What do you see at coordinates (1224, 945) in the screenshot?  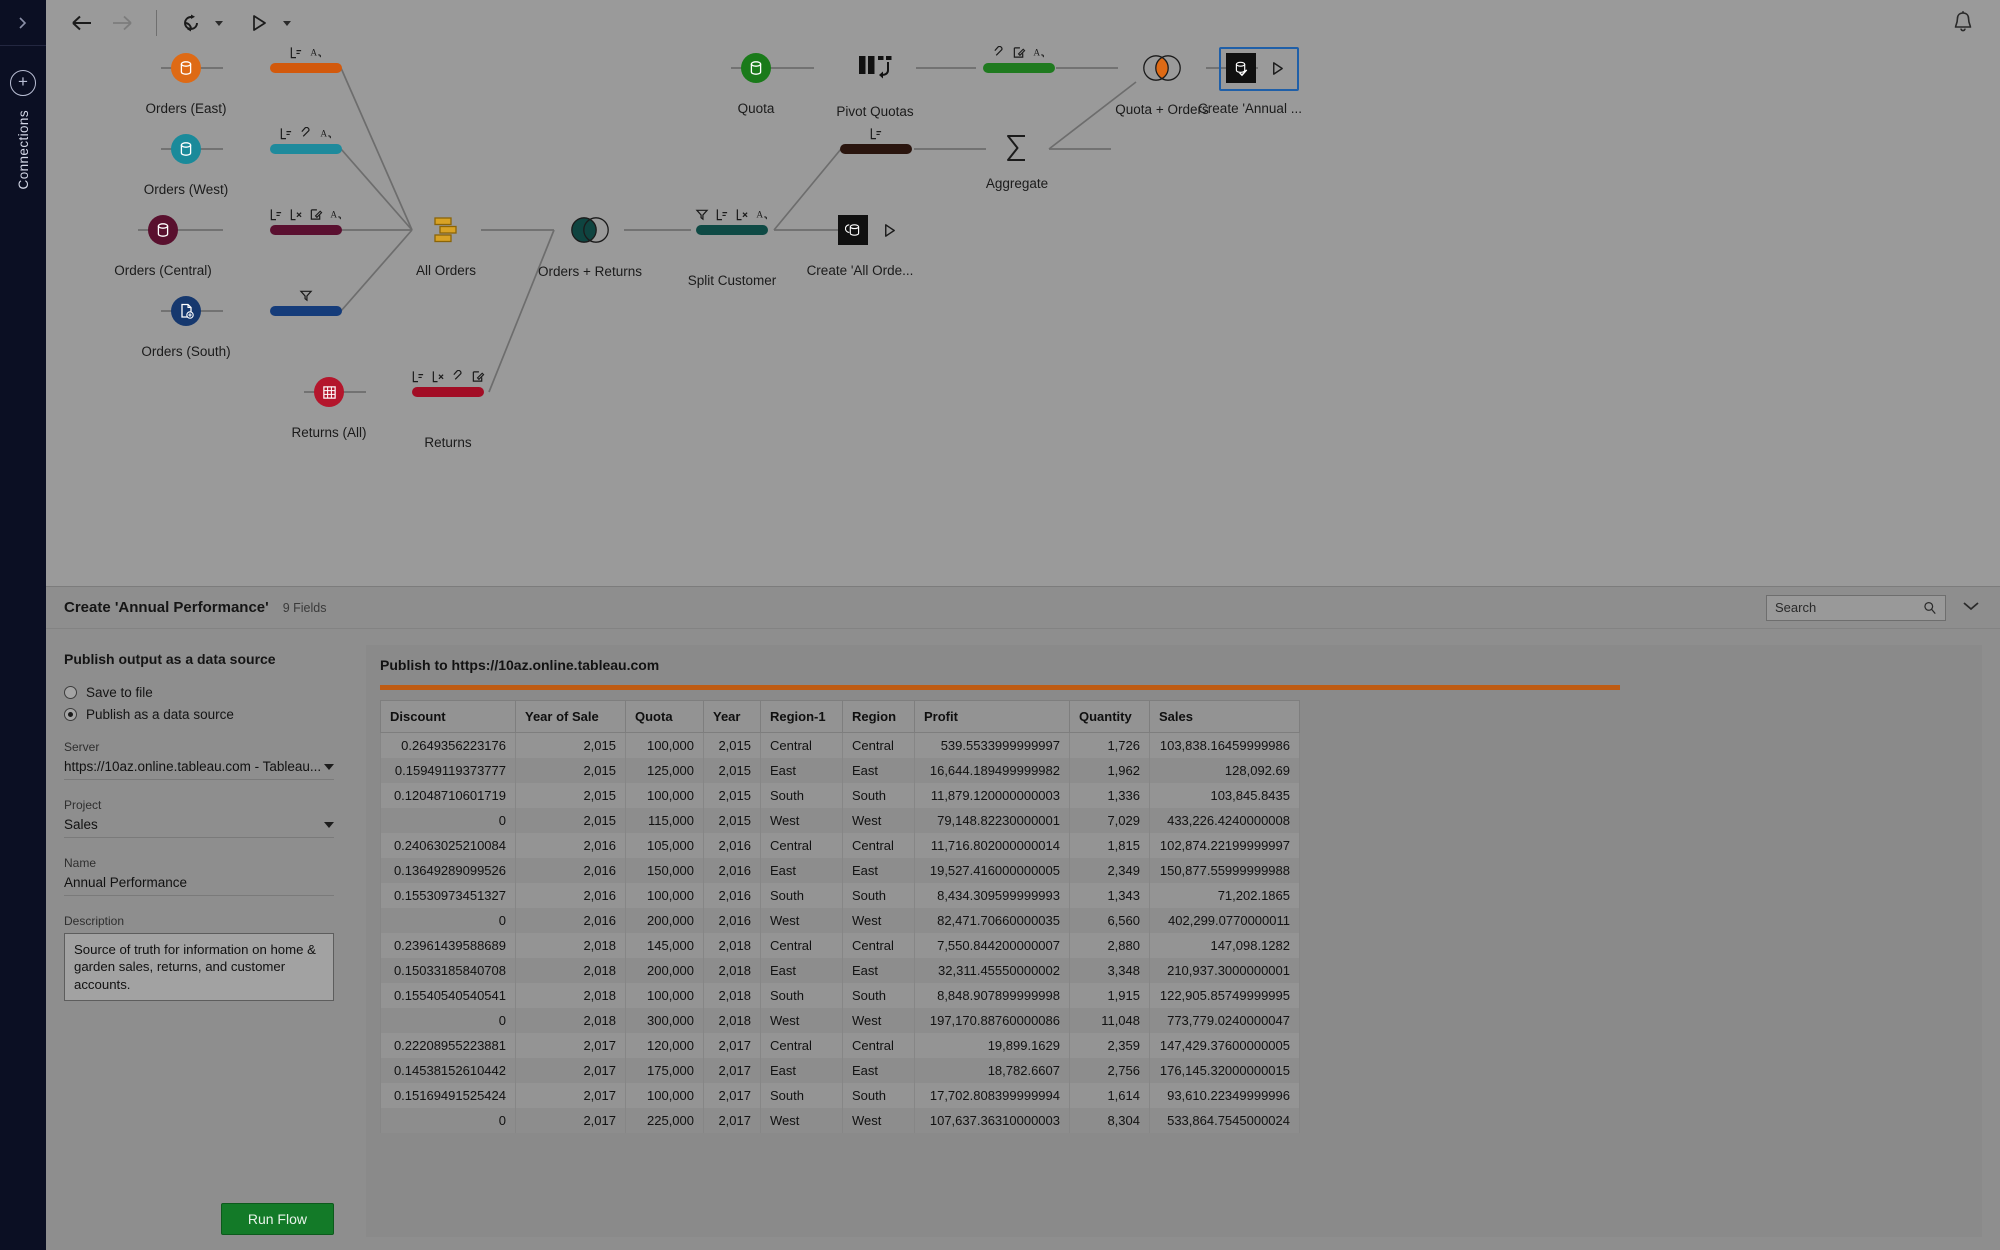 I see `table-cell: 147,098.1282` at bounding box center [1224, 945].